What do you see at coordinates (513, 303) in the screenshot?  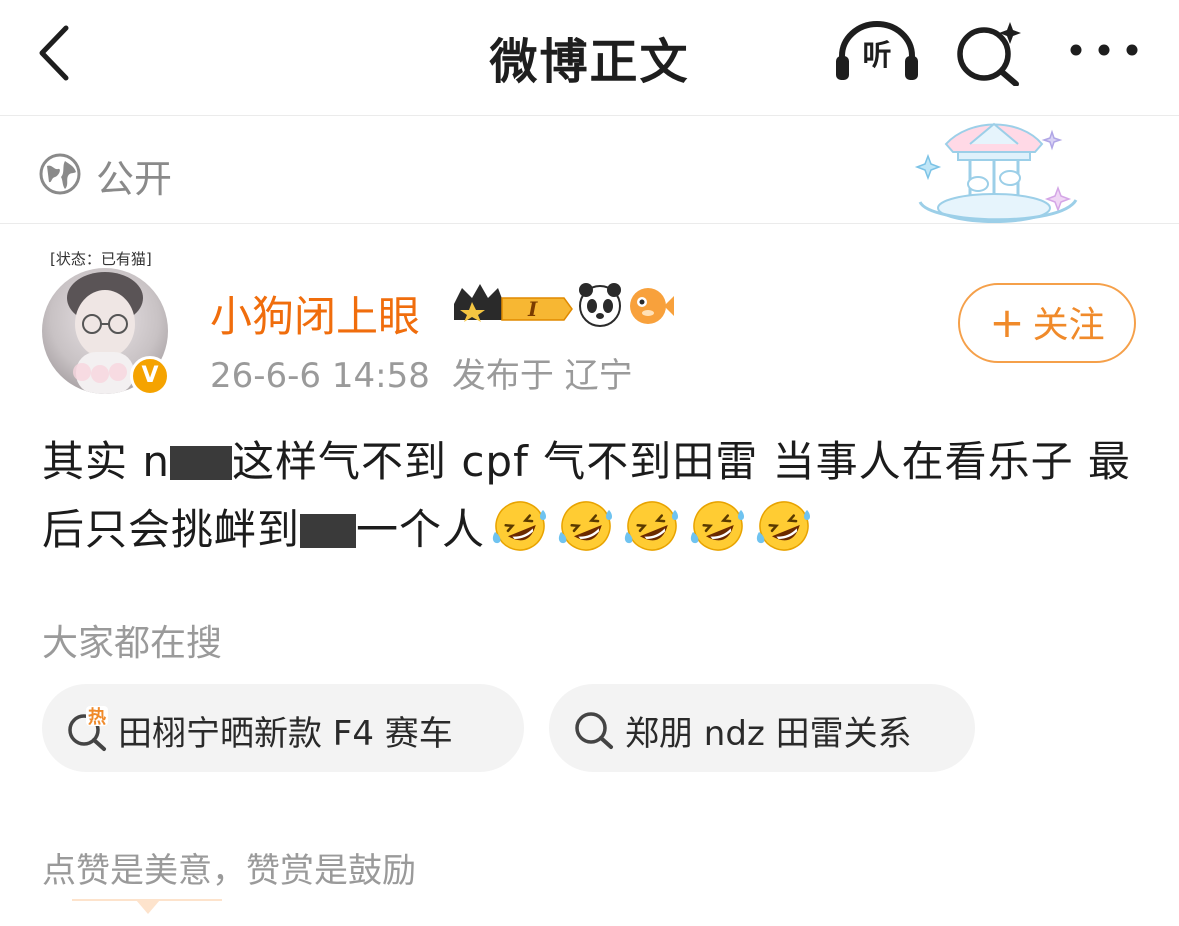 I see `vip-crown-badge-icon: I` at bounding box center [513, 303].